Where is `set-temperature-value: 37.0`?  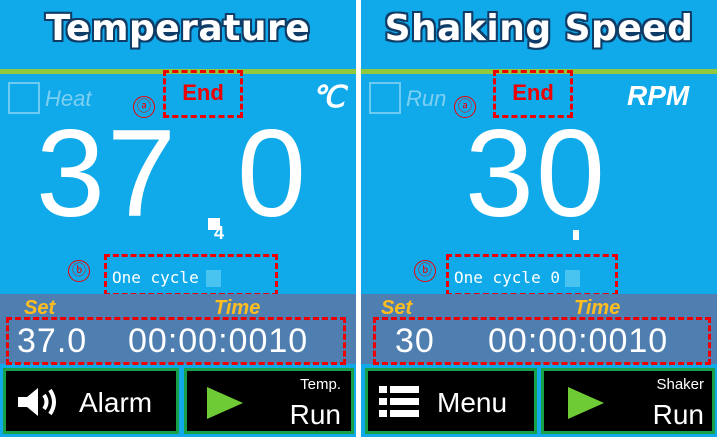 set-temperature-value: 37.0 is located at coordinates (52, 341).